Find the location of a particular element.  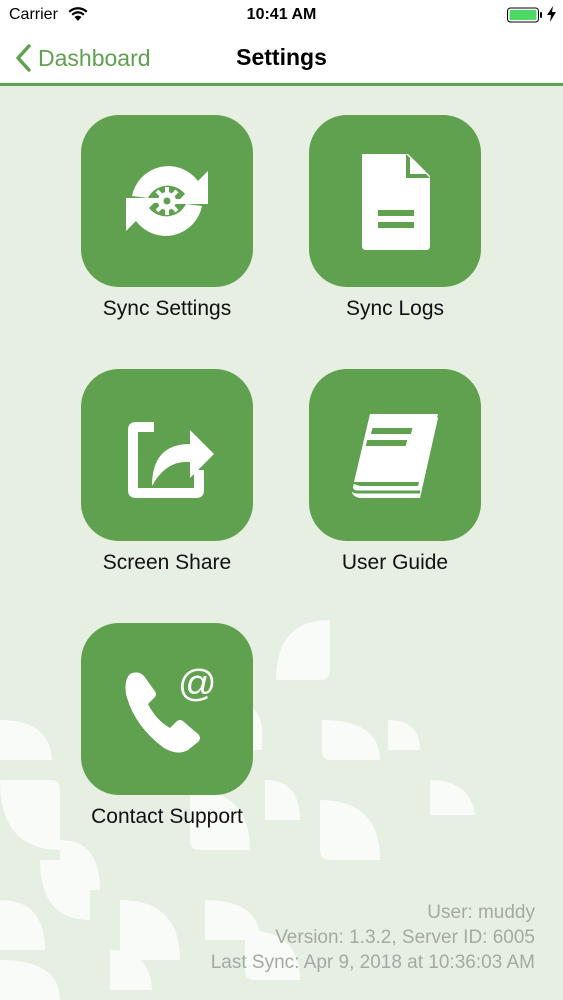

tile-screen-share: Screen Share is located at coordinates (167, 472).